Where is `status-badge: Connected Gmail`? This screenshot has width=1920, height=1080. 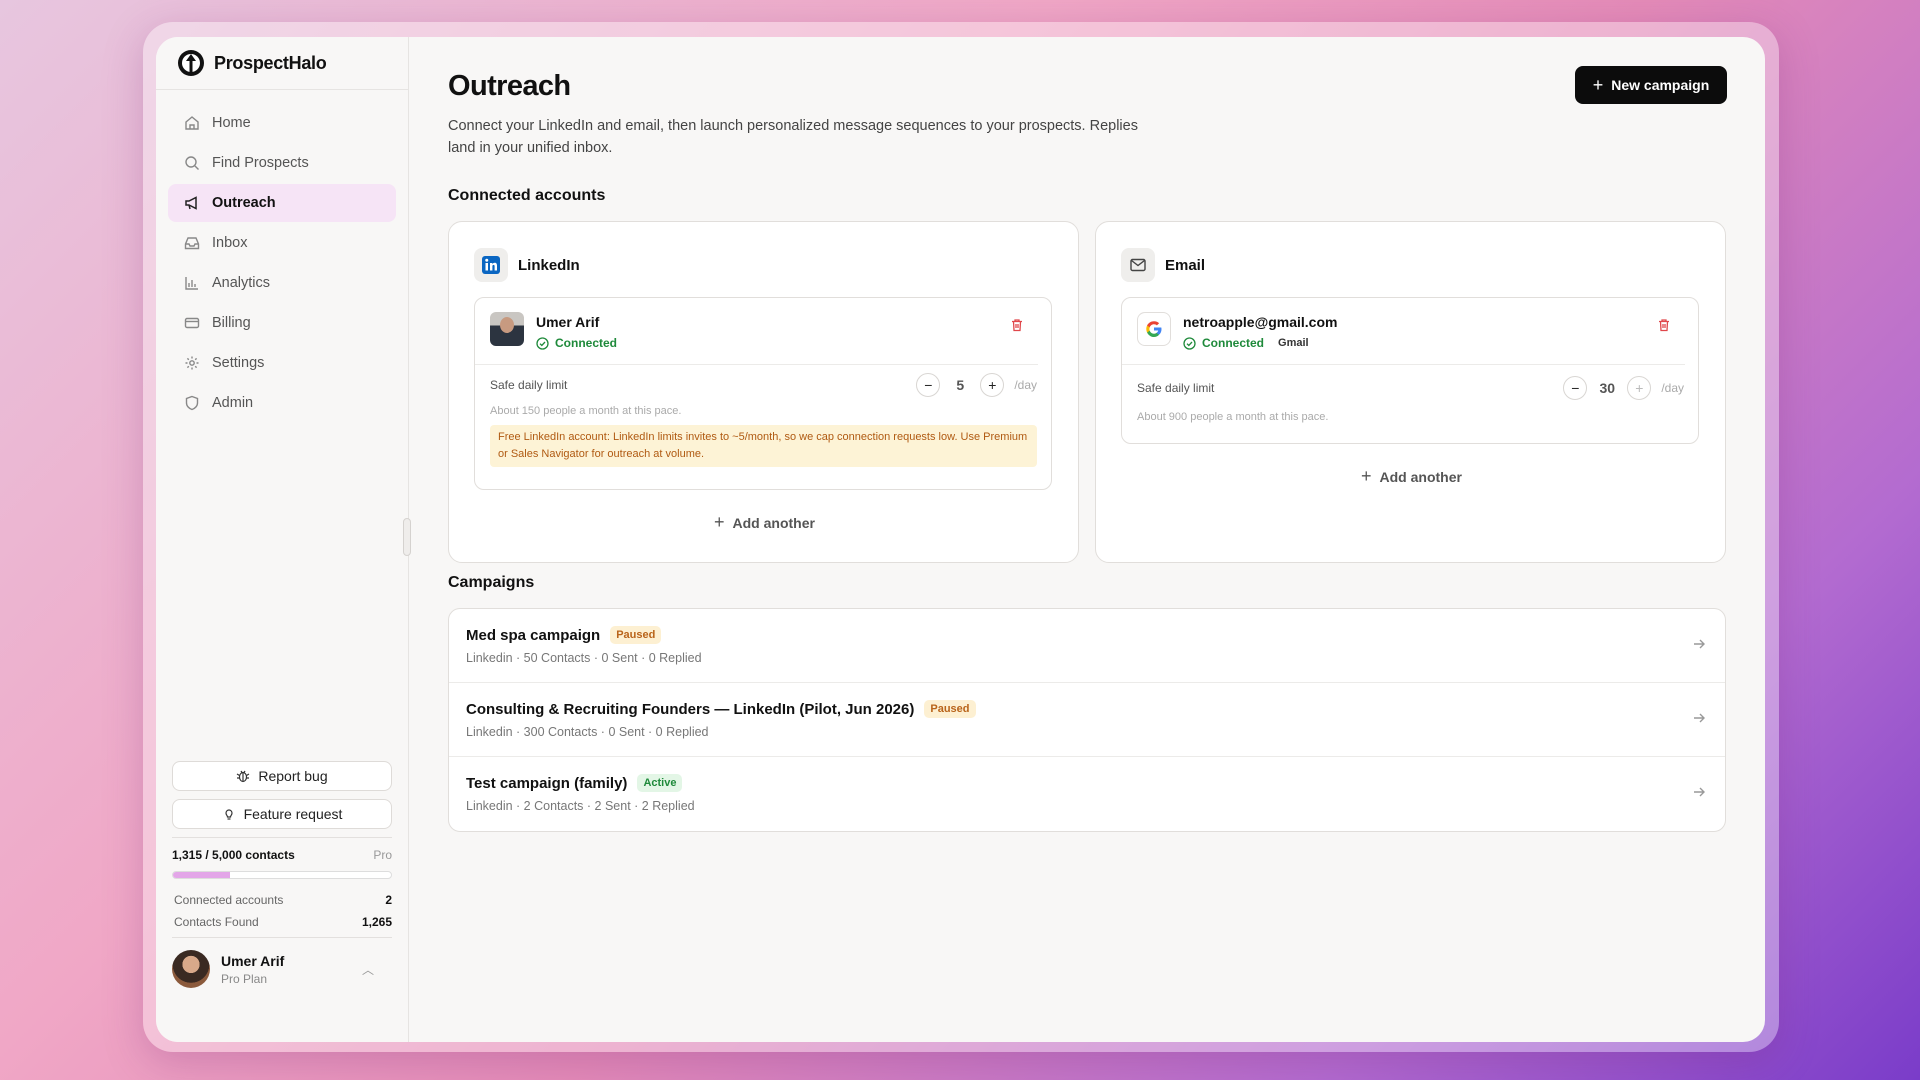
status-badge: Connected Gmail is located at coordinates (1260, 343).